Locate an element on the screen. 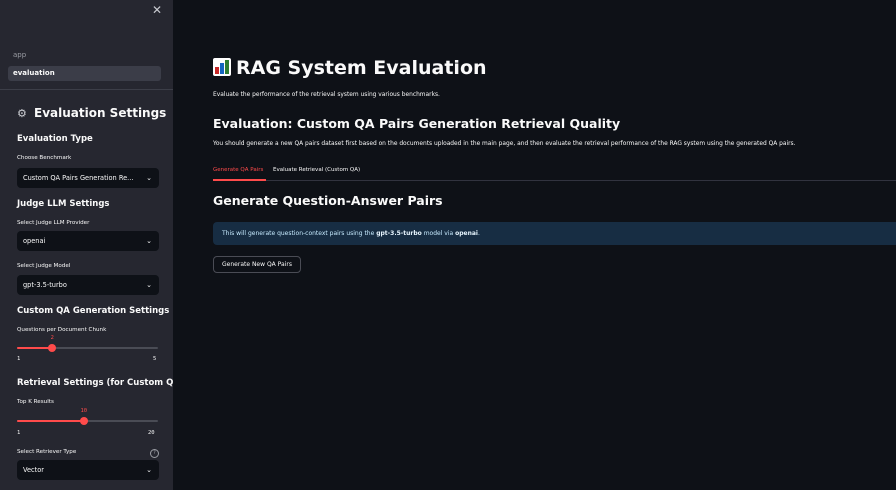 This screenshot has height=490, width=896. bar-chart-icon is located at coordinates (222, 67).